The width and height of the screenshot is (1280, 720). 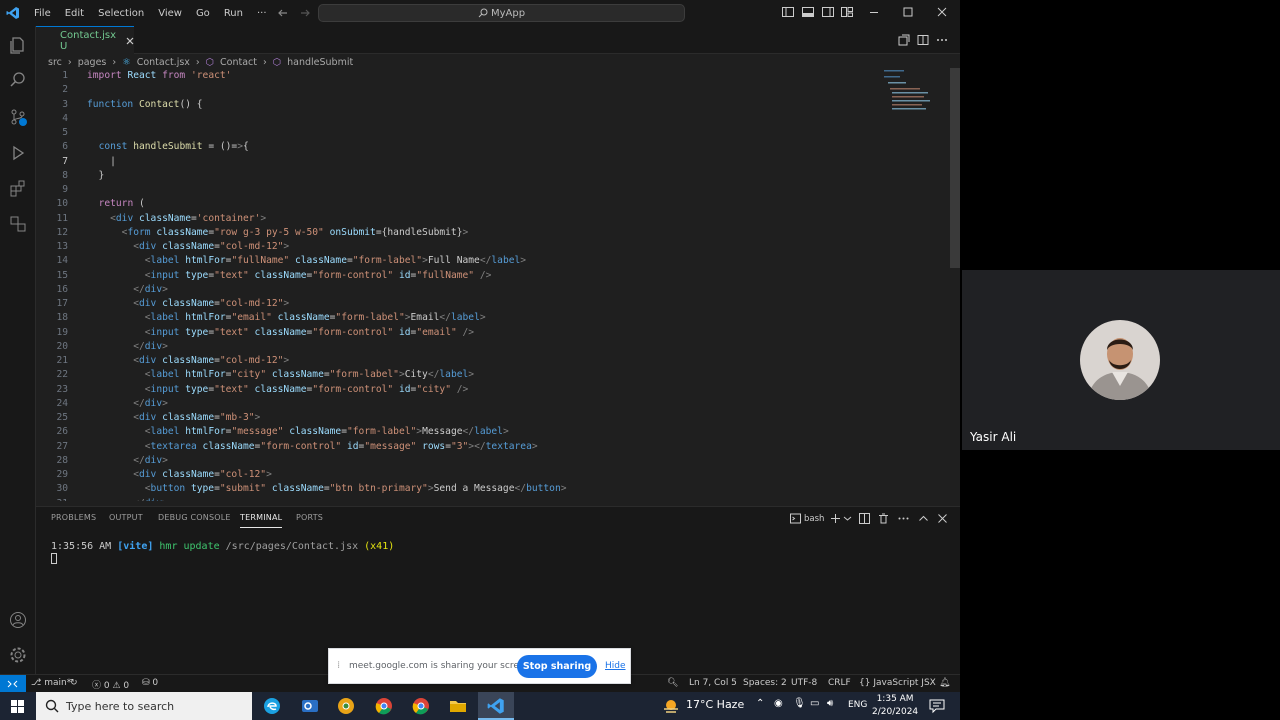 I want to click on line-endings: CRLF, so click(x=839, y=683).